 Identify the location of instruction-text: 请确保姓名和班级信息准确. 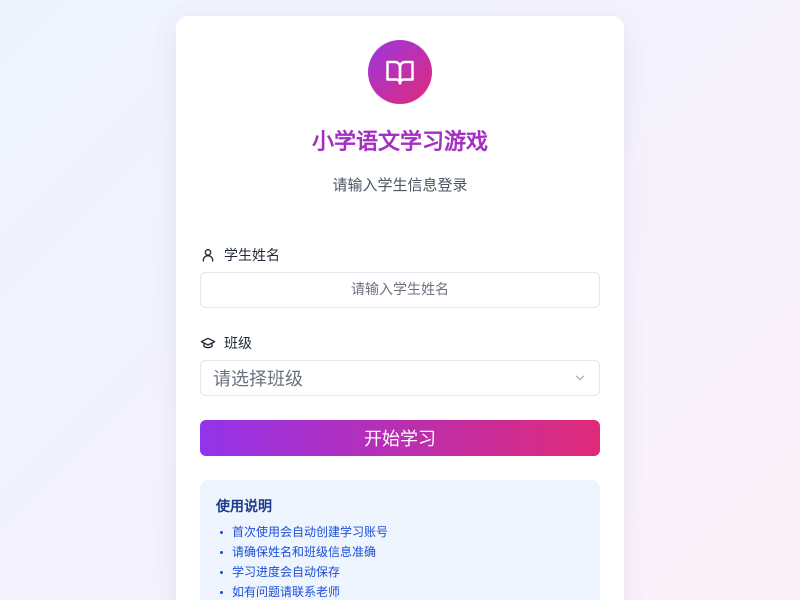
(304, 552).